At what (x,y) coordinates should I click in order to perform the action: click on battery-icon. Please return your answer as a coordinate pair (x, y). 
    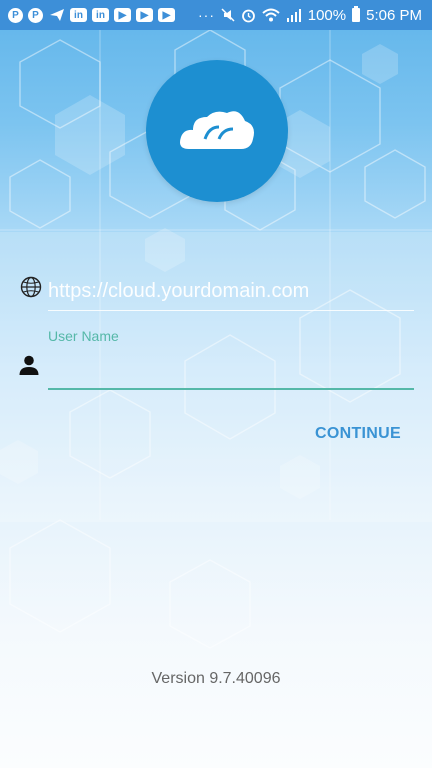
    Looking at the image, I should click on (356, 14).